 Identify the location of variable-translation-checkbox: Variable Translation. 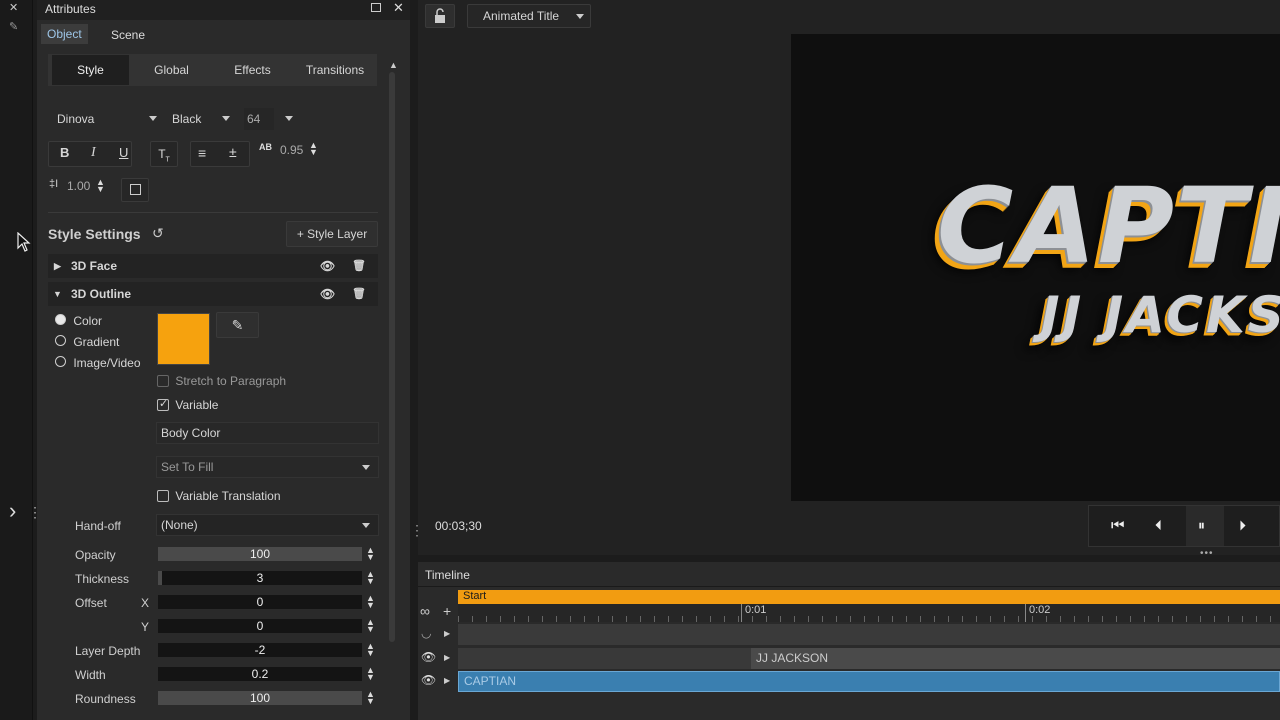
(219, 496).